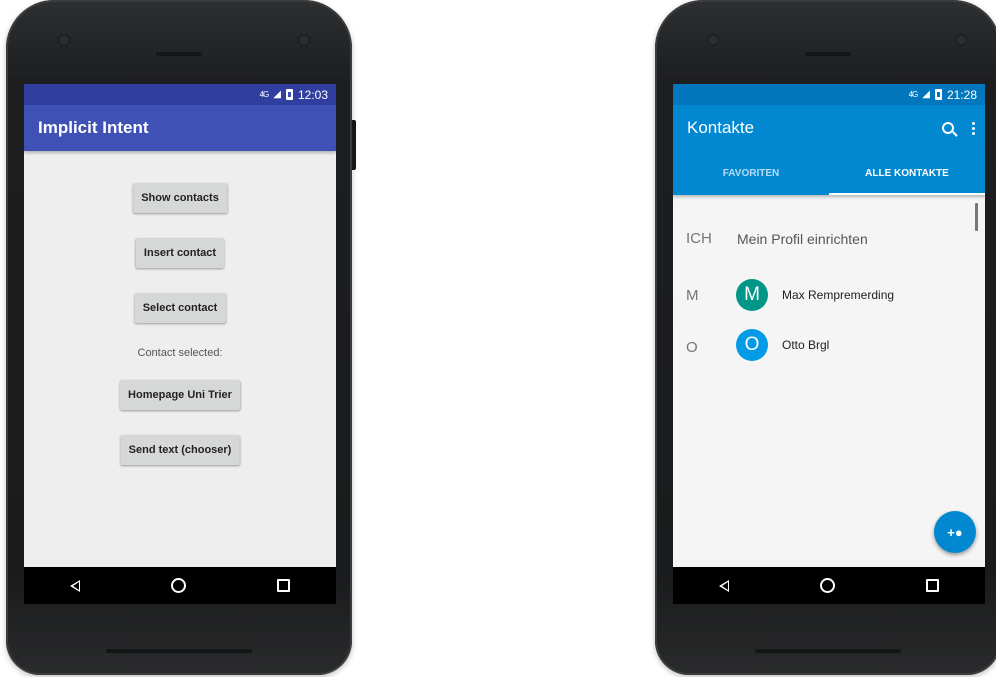 Image resolution: width=996 pixels, height=677 pixels. I want to click on contact-name: Otto Brgl, so click(806, 345).